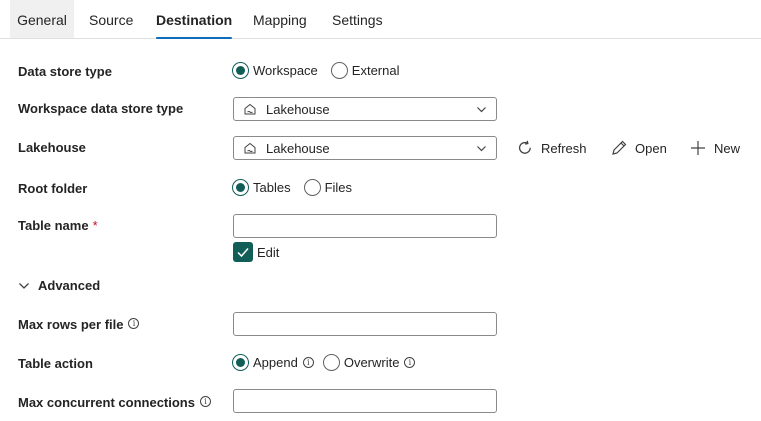 The image size is (761, 421). Describe the element at coordinates (619, 147) in the screenshot. I see `pencil-icon` at that location.